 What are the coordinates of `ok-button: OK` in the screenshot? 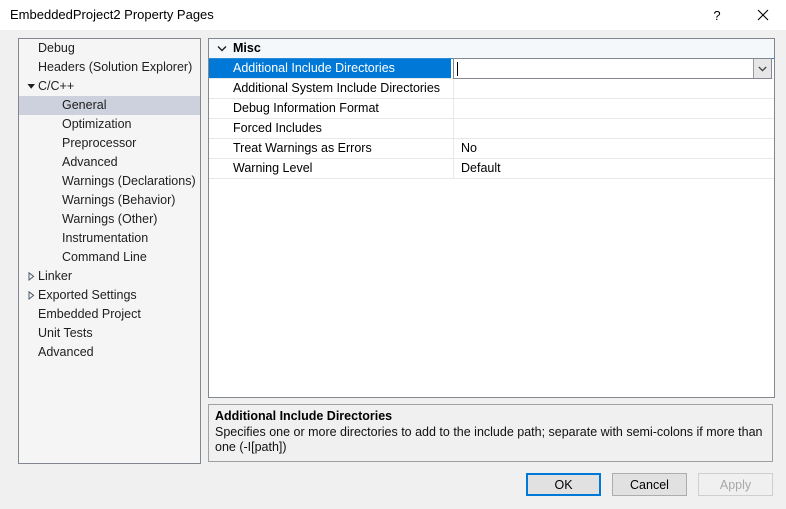 It's located at (563, 484).